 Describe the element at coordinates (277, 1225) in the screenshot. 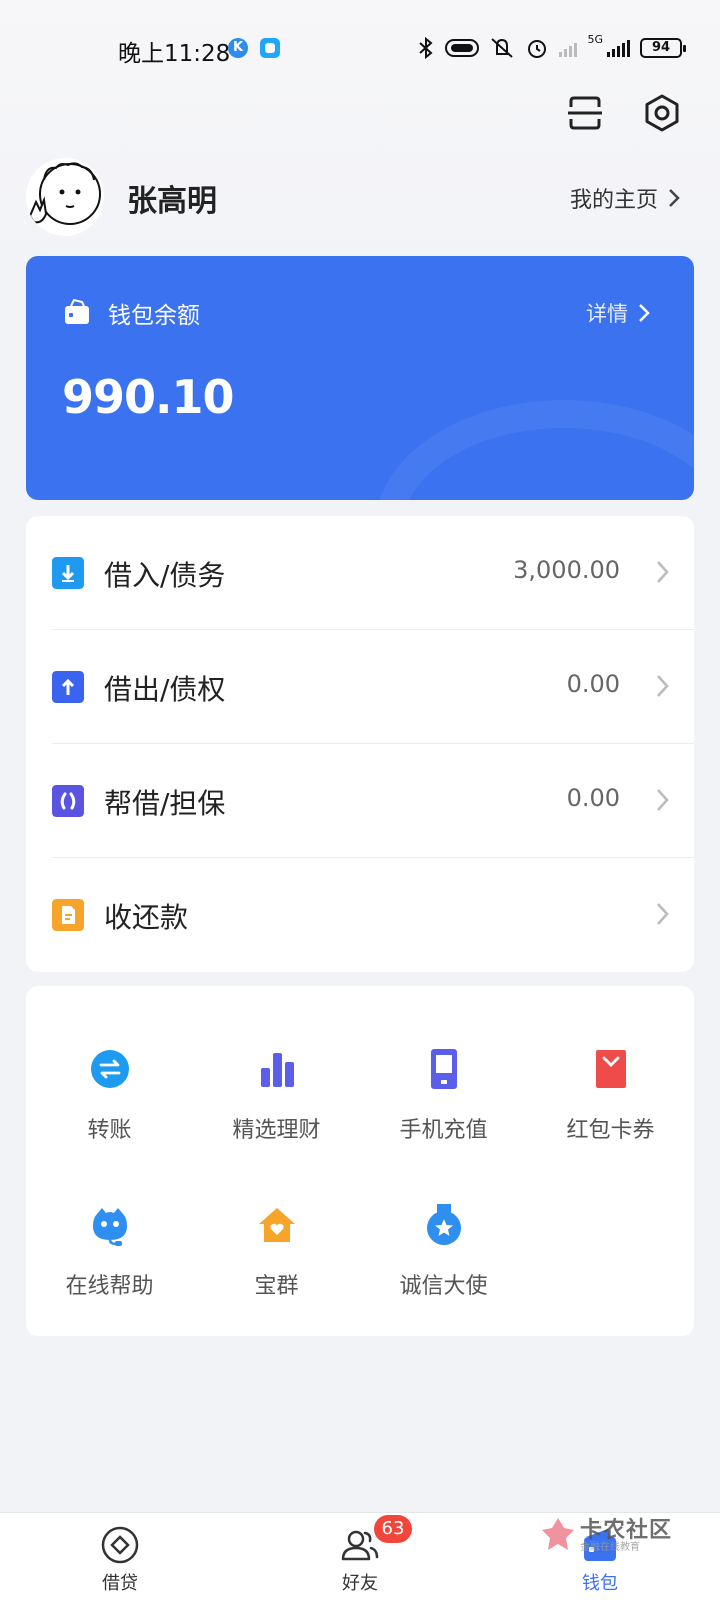

I see `house-heart-icon` at that location.